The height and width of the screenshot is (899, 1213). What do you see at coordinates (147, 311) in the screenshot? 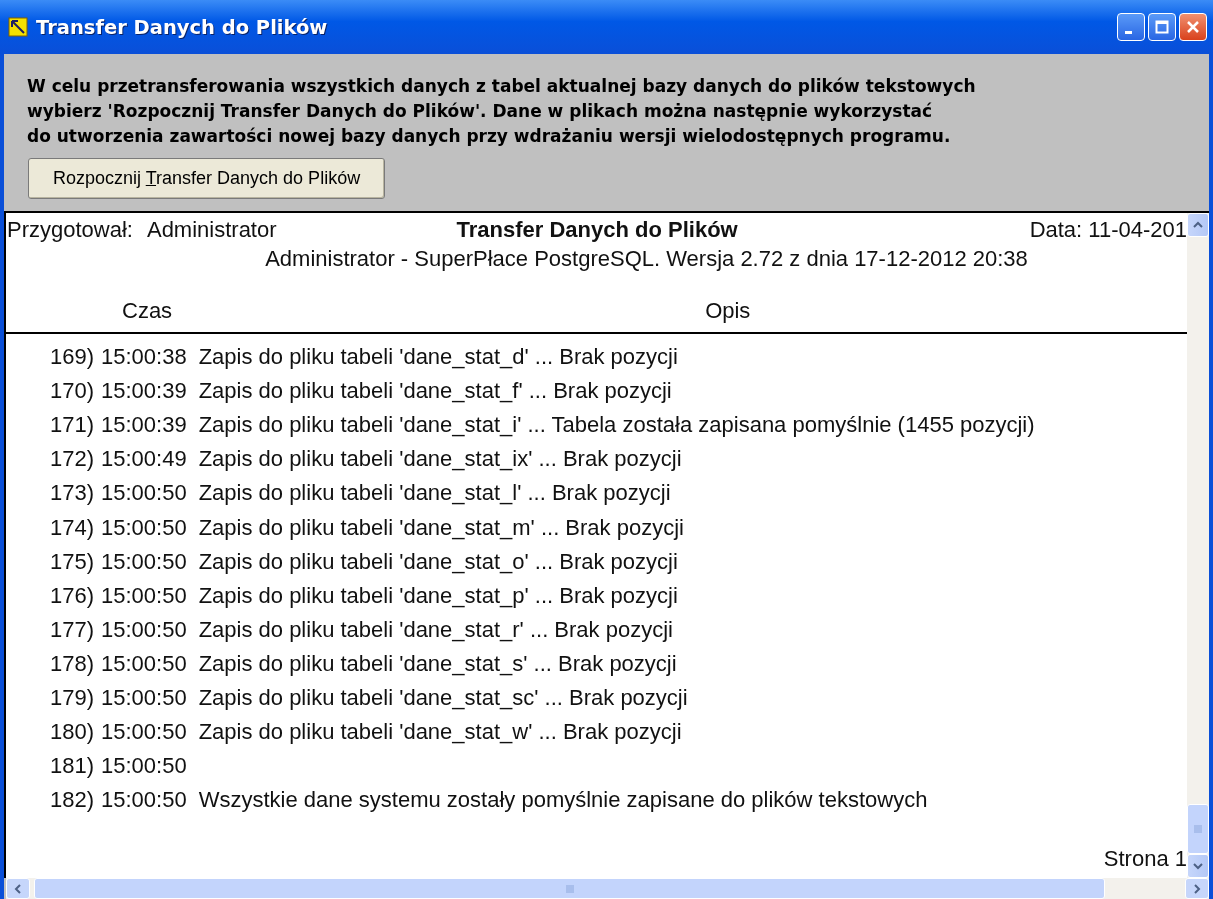
I see `column-header: Czas` at bounding box center [147, 311].